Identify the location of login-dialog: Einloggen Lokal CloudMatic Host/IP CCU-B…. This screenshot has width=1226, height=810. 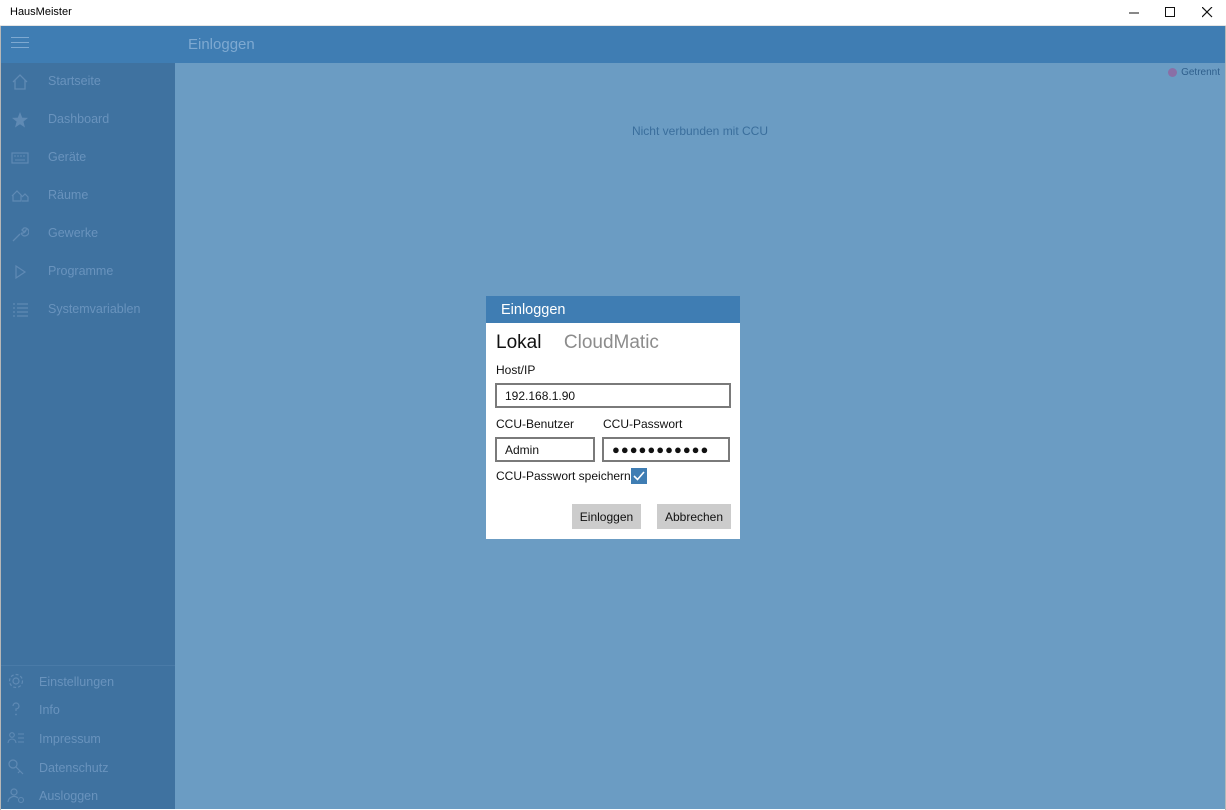
(613, 417).